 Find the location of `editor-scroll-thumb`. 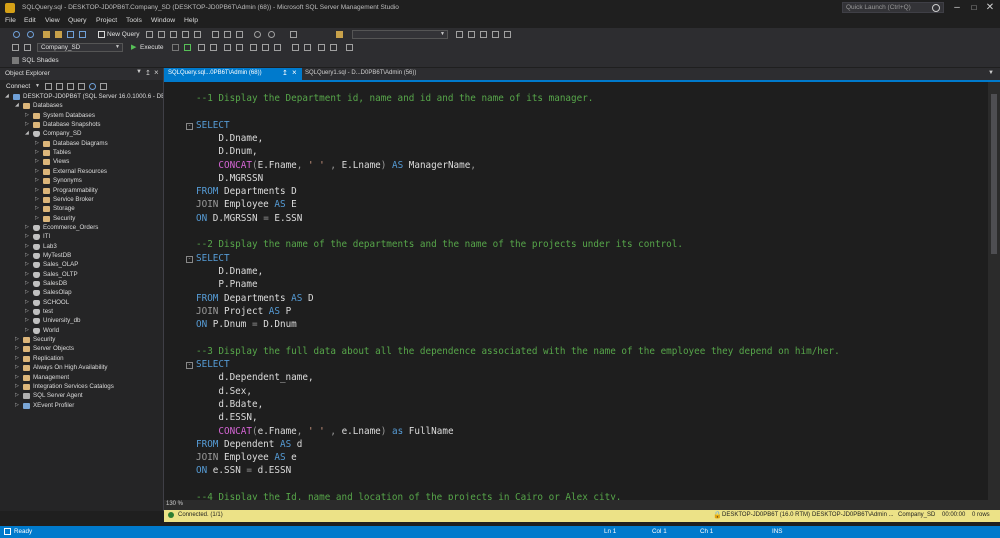

editor-scroll-thumb is located at coordinates (994, 174).